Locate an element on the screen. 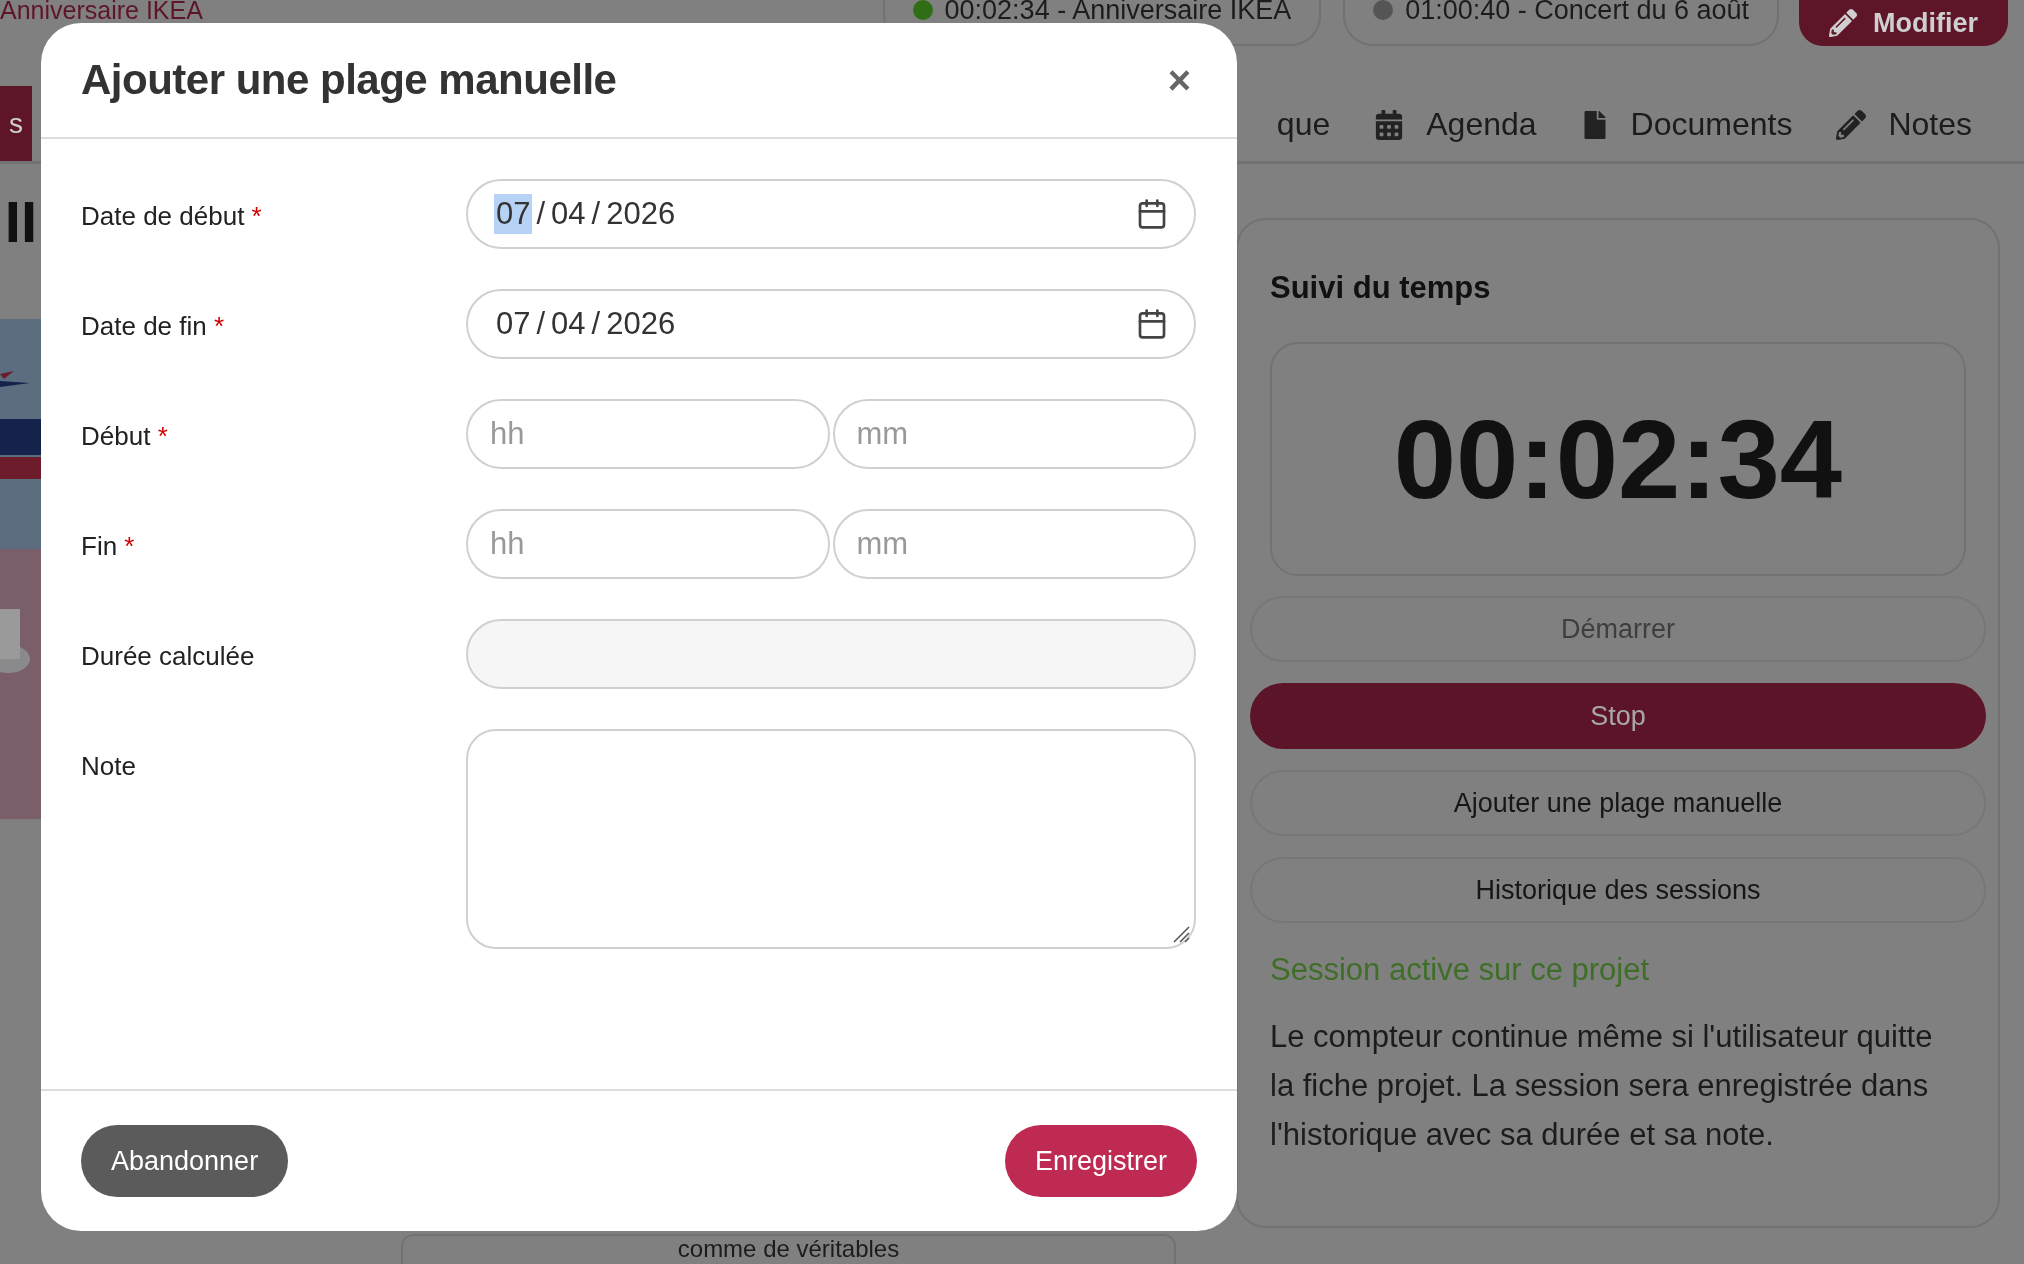 The width and height of the screenshot is (2024, 1264). session-status: Session active sur ce projet is located at coordinates (1460, 970).